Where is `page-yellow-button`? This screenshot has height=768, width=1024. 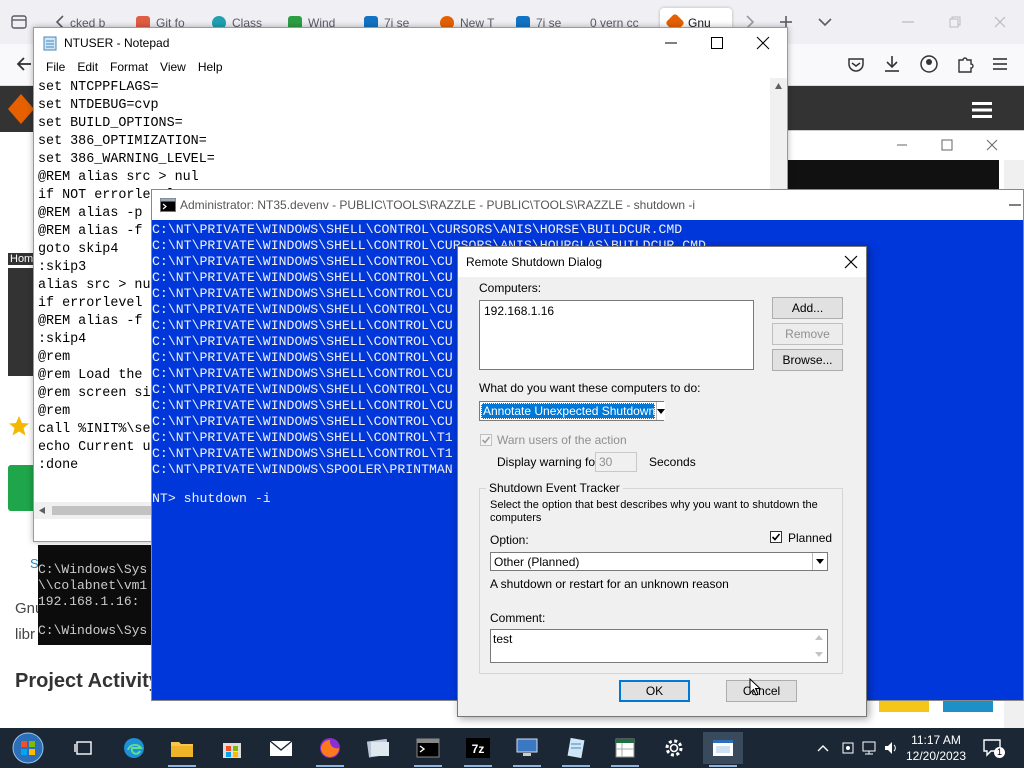 page-yellow-button is located at coordinates (904, 706).